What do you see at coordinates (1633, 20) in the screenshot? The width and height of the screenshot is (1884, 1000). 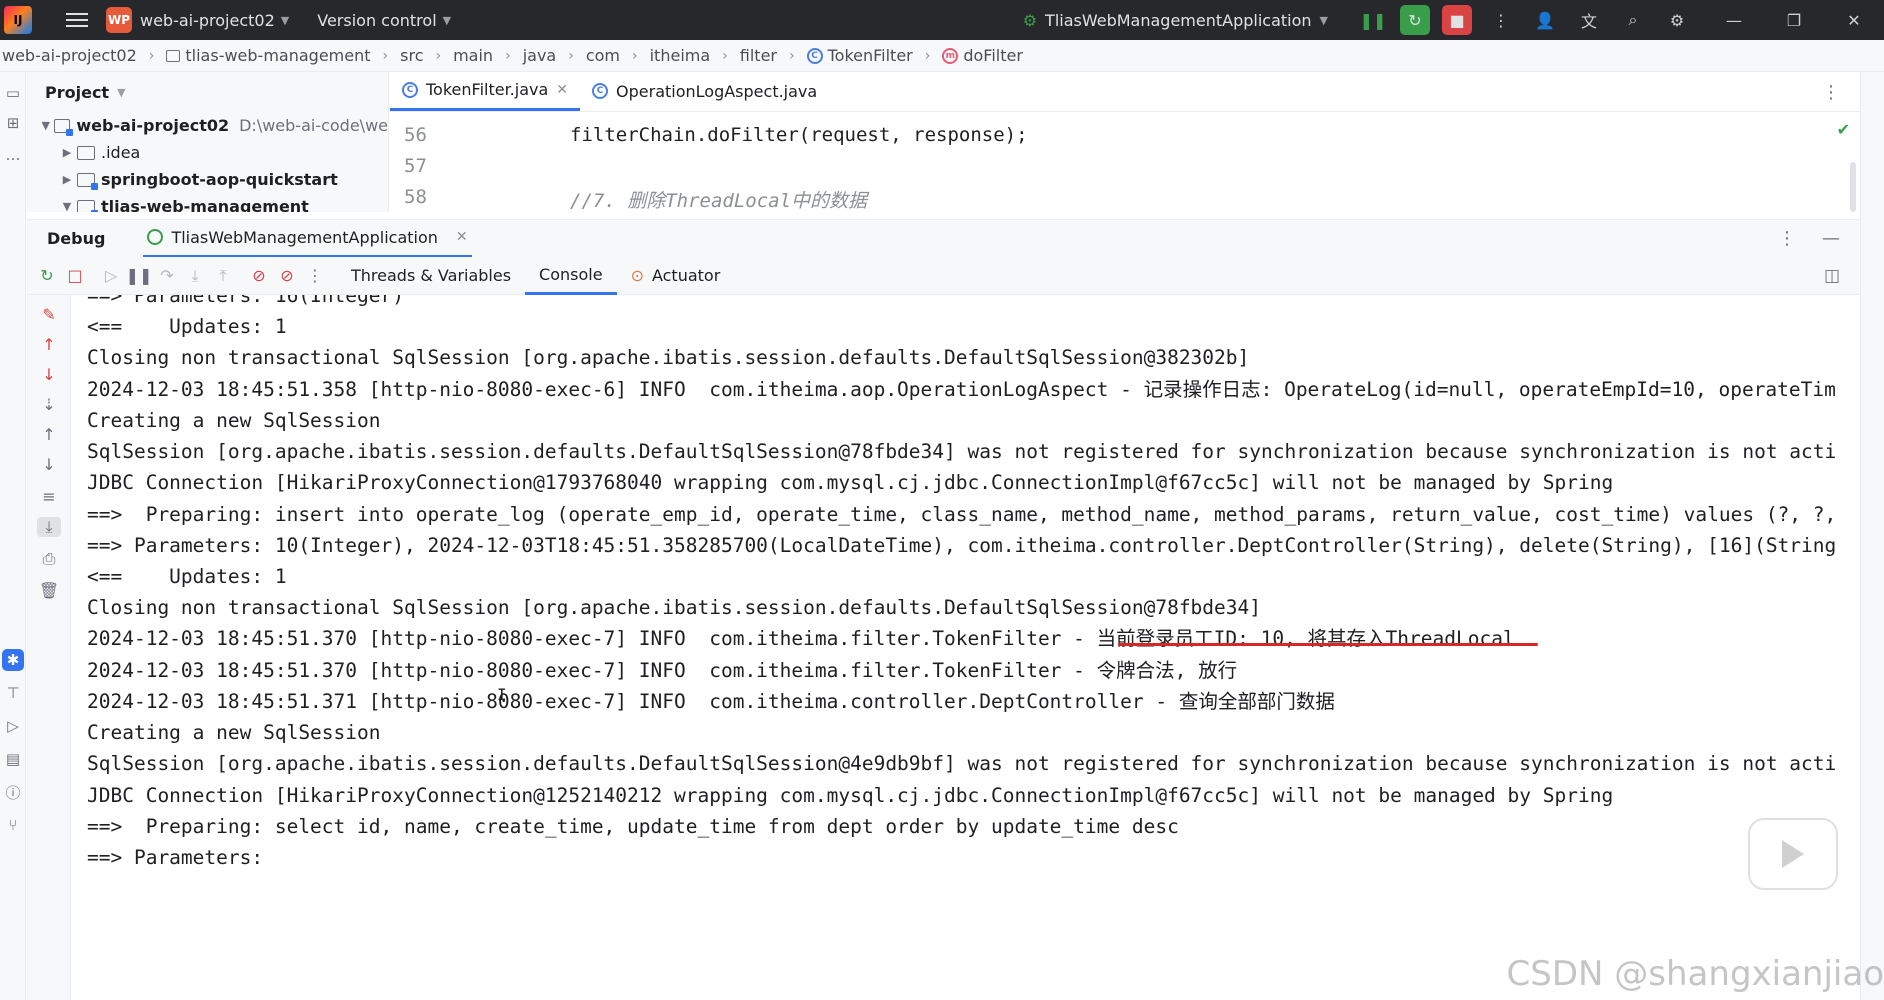 I see `search-icon: ⌕` at bounding box center [1633, 20].